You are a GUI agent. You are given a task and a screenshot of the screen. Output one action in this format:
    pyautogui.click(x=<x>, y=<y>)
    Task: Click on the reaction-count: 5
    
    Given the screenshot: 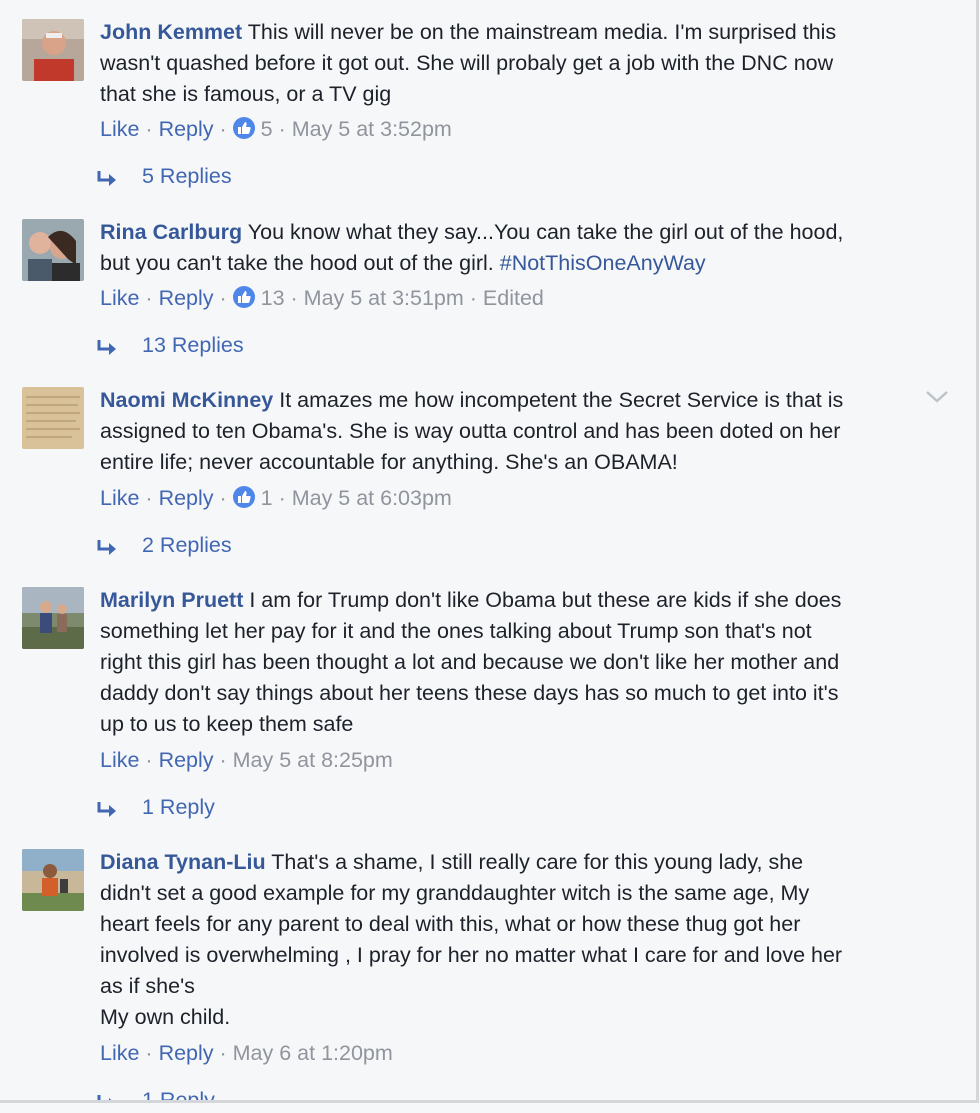 What is the action you would take?
    pyautogui.click(x=267, y=129)
    